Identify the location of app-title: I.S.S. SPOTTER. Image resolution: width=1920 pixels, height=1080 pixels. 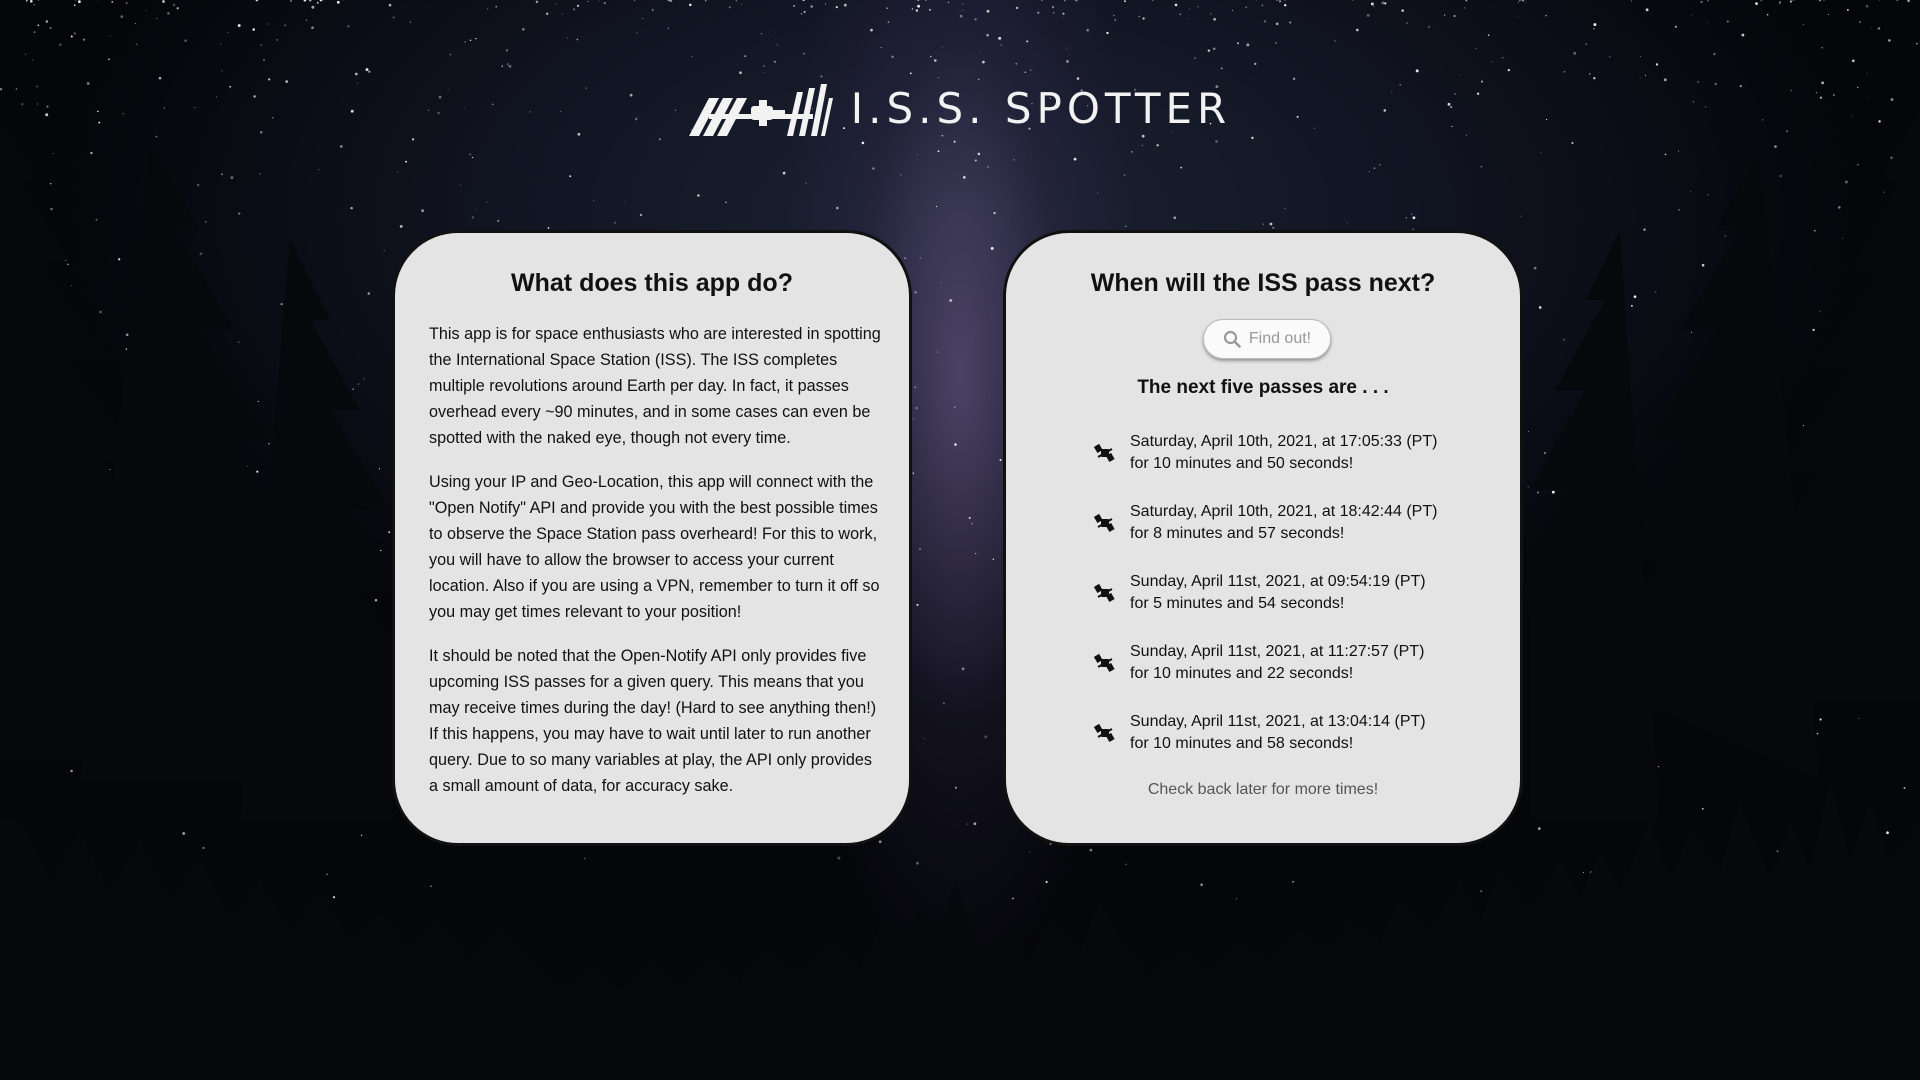
(1041, 108).